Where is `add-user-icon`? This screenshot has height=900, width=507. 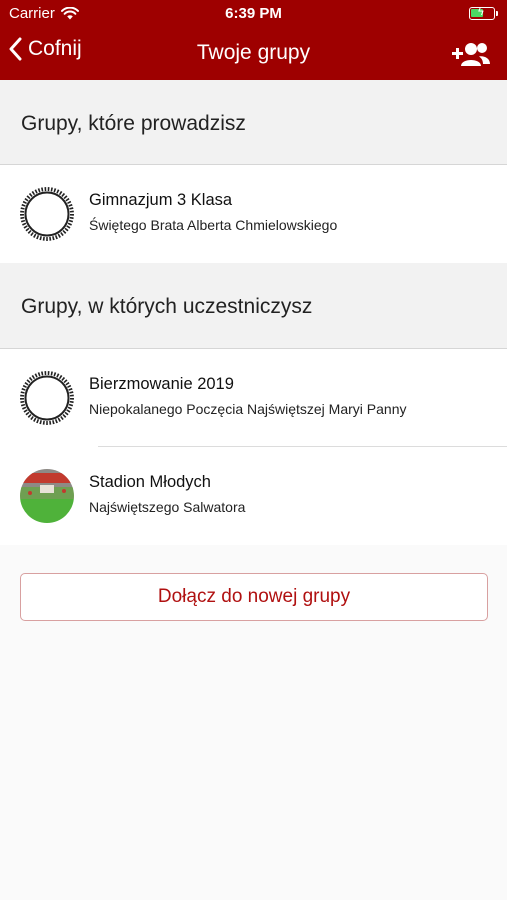
add-user-icon is located at coordinates (471, 54).